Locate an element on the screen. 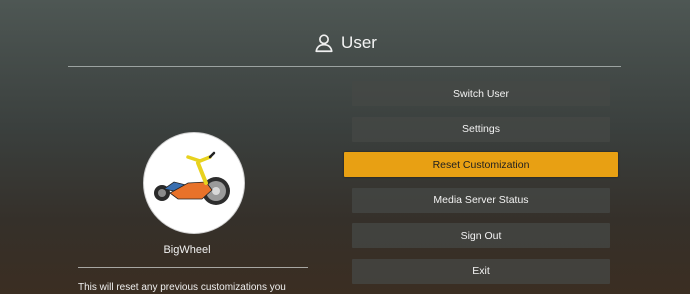 The height and width of the screenshot is (294, 690). profile-divider is located at coordinates (193, 267).